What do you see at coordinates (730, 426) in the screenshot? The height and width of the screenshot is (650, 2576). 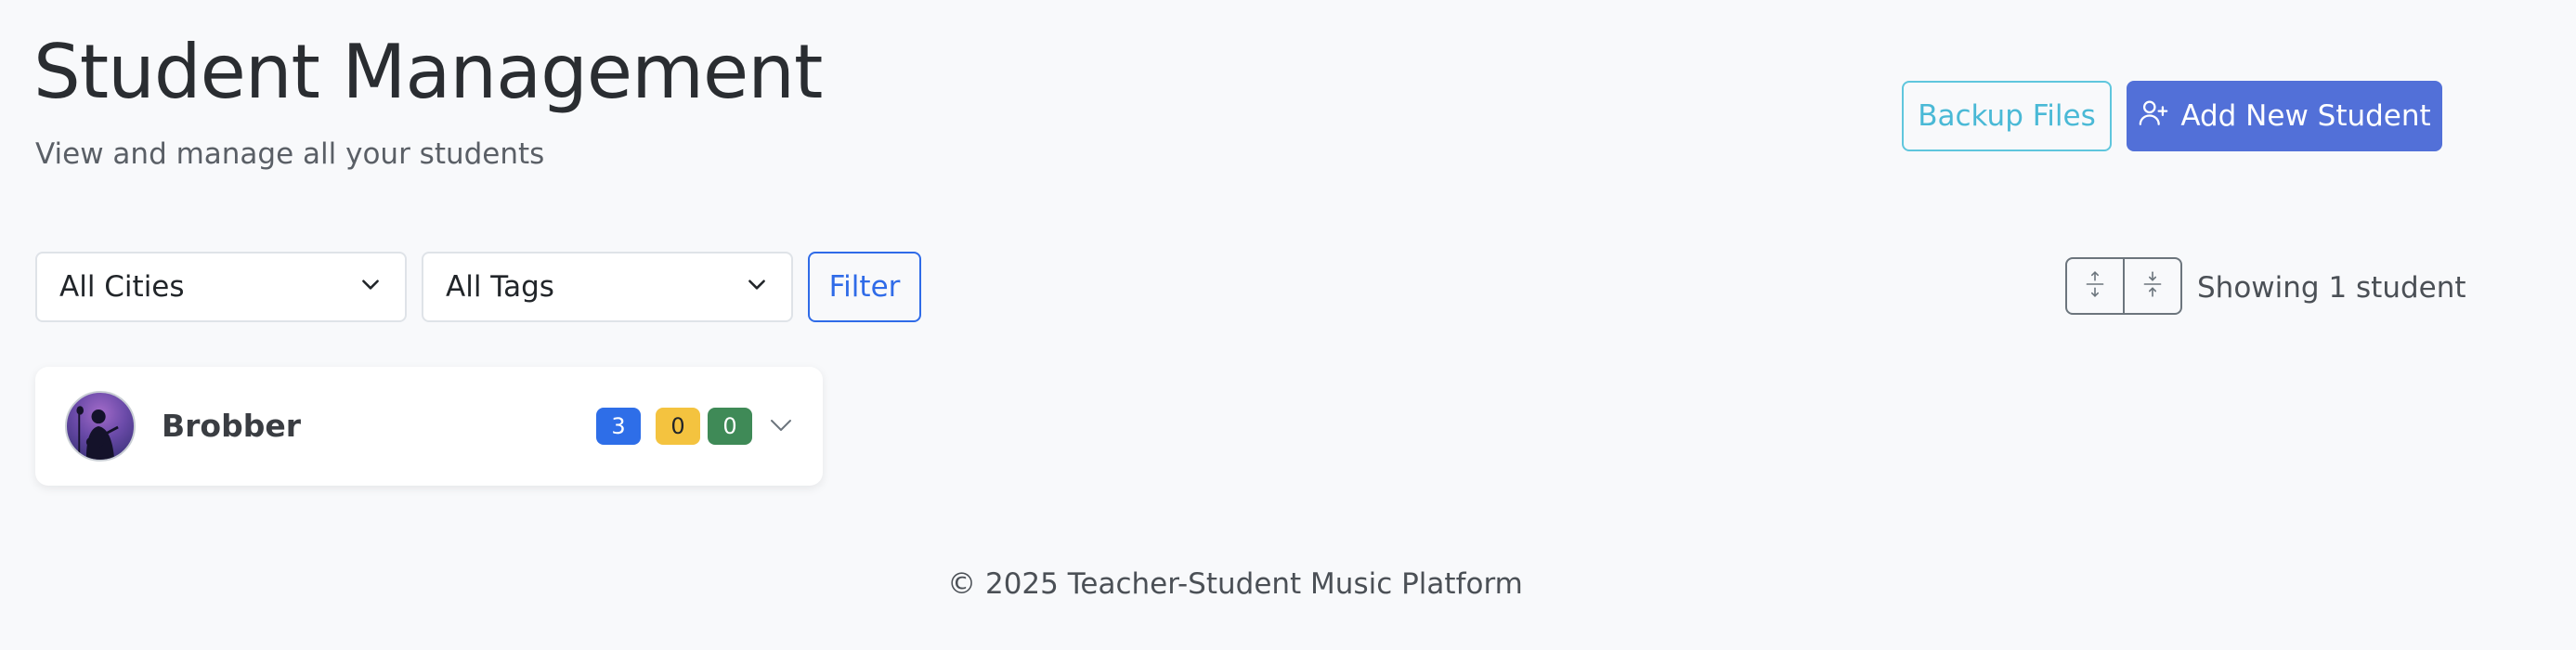 I see `count-badge-green: 0` at bounding box center [730, 426].